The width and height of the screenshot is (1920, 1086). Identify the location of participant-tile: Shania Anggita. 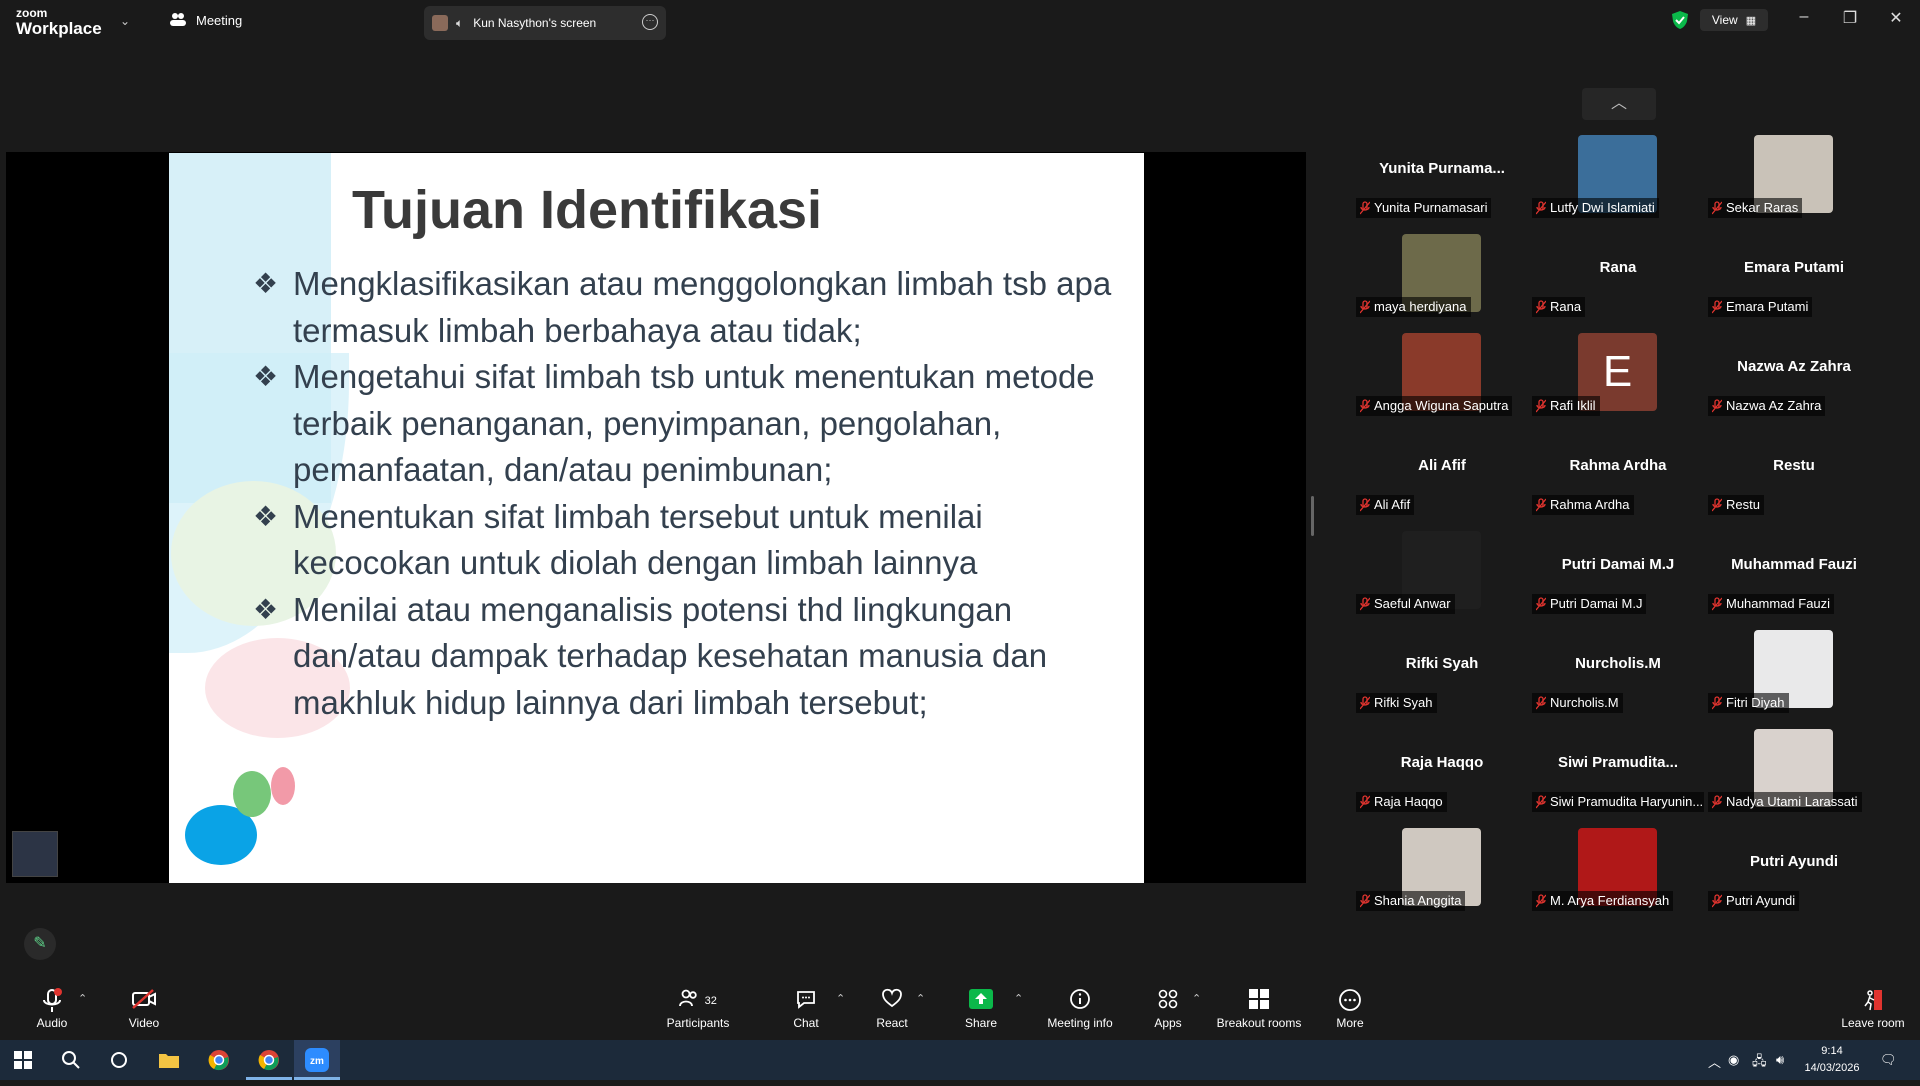
(1442, 872).